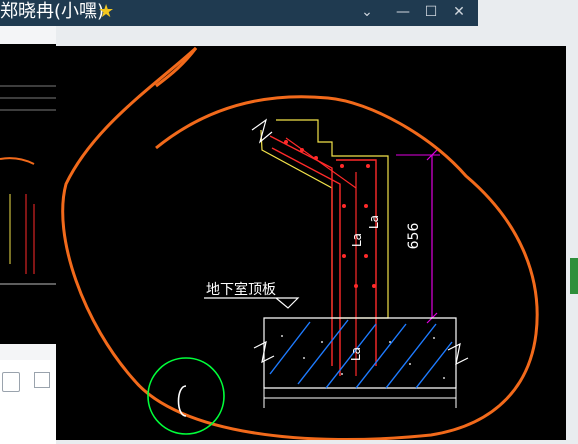 The image size is (578, 444). Describe the element at coordinates (459, 12) in the screenshot. I see `close-icon: ✕` at that location.